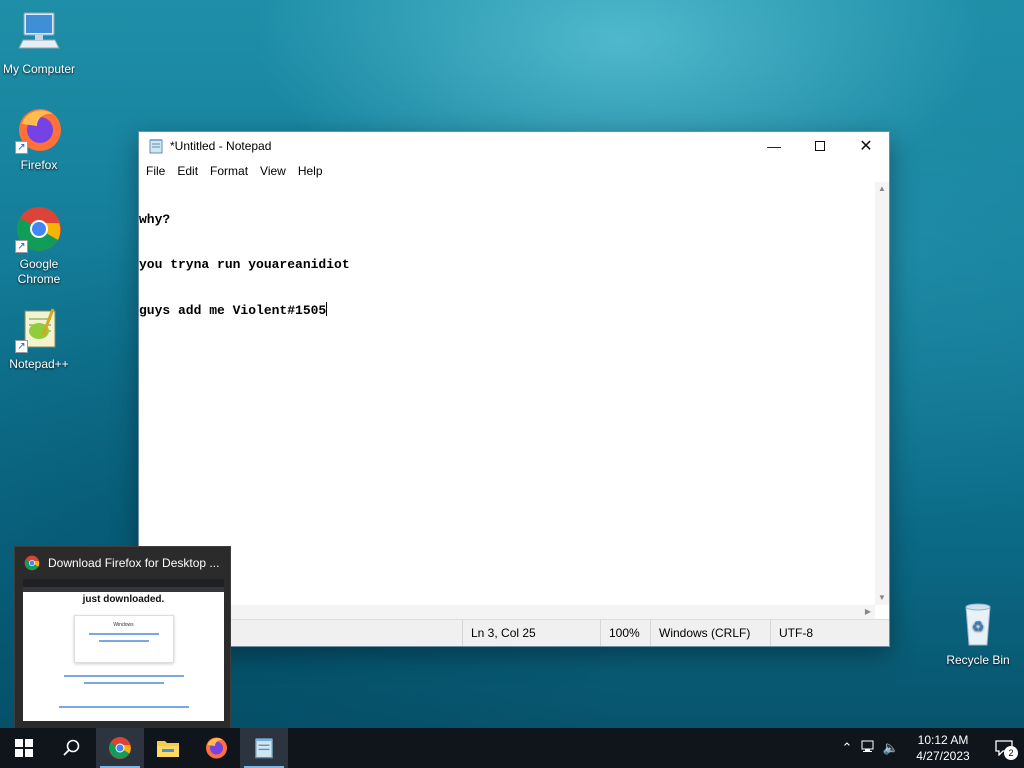 The image size is (1024, 768). I want to click on editor-line-text: guys add me Violent#1505, so click(233, 310).